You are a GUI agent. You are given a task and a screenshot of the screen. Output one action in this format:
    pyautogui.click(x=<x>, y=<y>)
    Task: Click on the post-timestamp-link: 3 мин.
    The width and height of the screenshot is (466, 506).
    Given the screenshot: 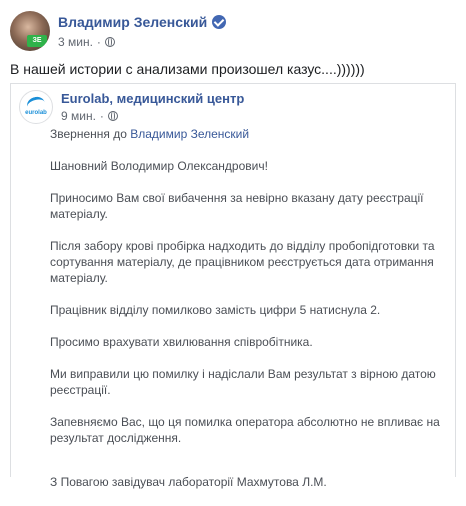 What is the action you would take?
    pyautogui.click(x=75, y=42)
    